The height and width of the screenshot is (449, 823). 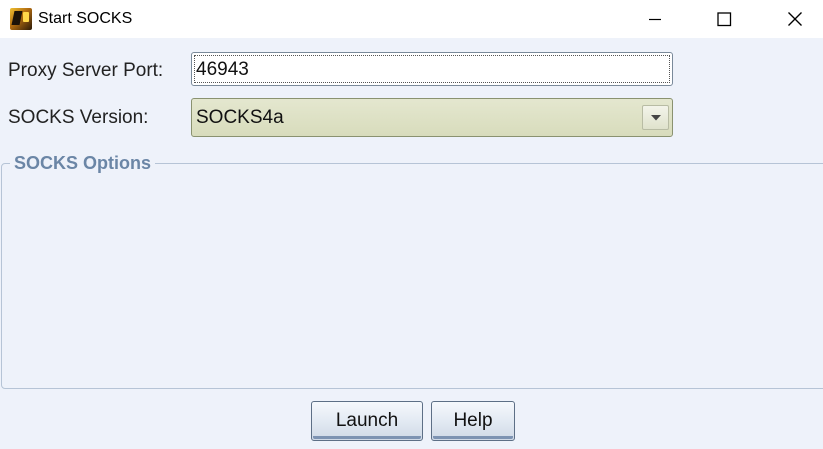 I want to click on minimize-button, so click(x=655, y=19).